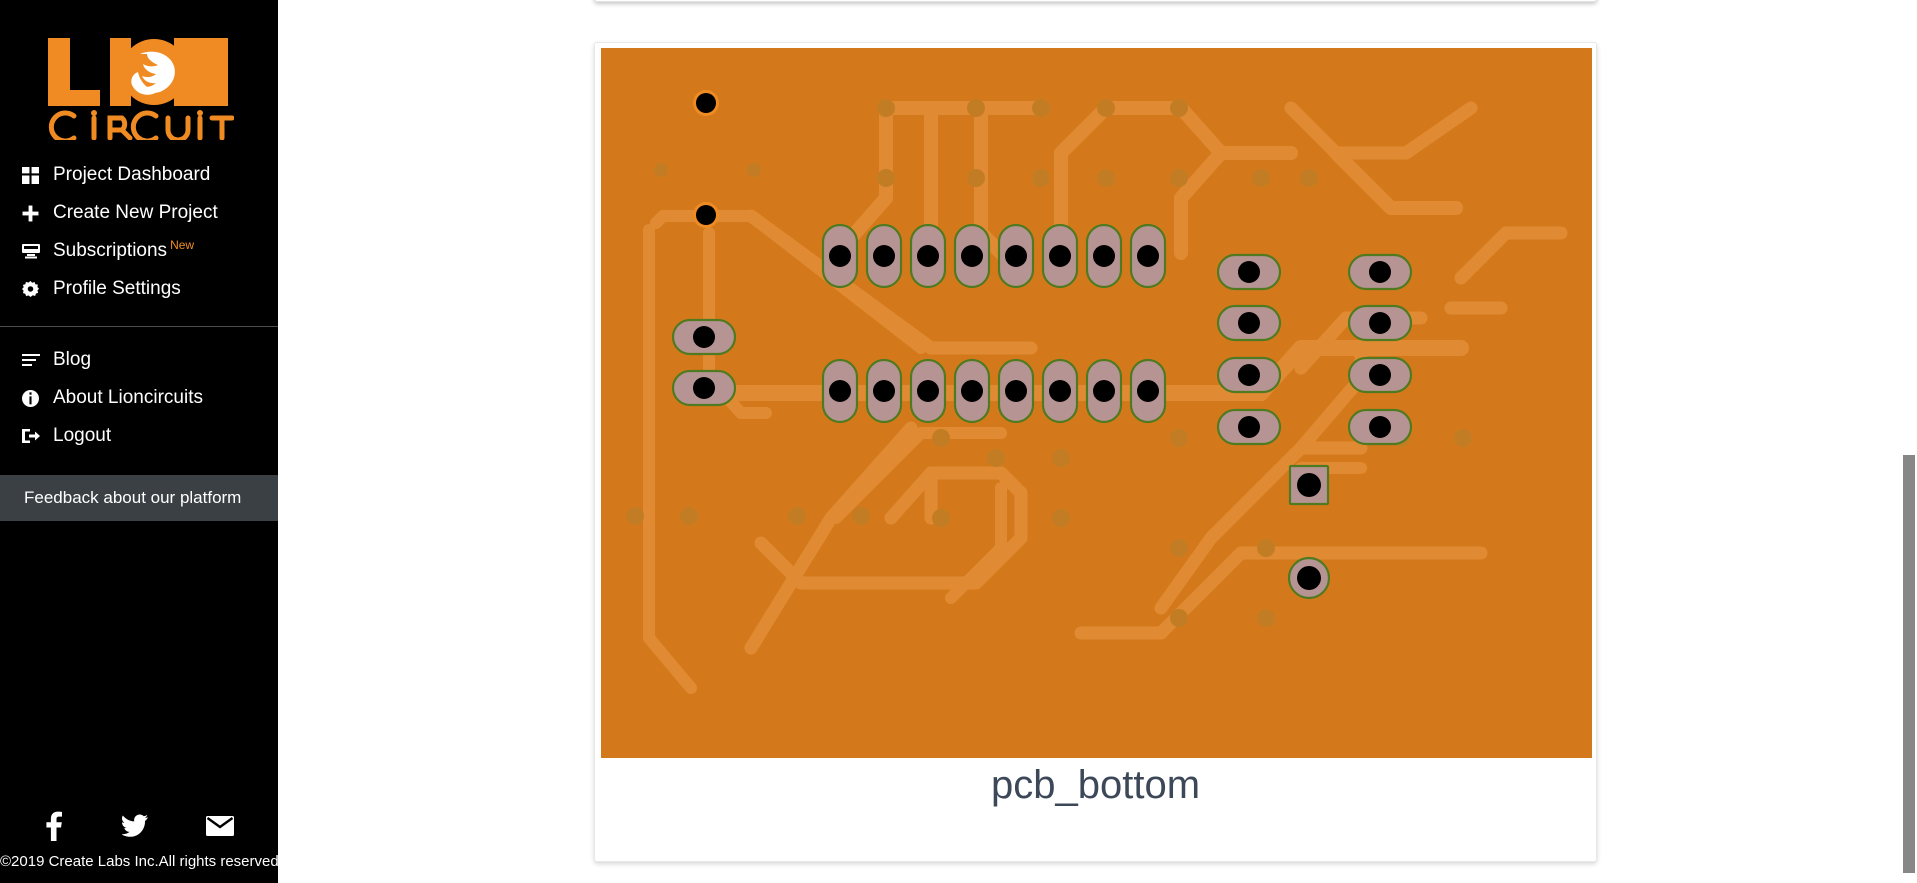  I want to click on sidebar-item-label: Project Dashboard, so click(132, 174).